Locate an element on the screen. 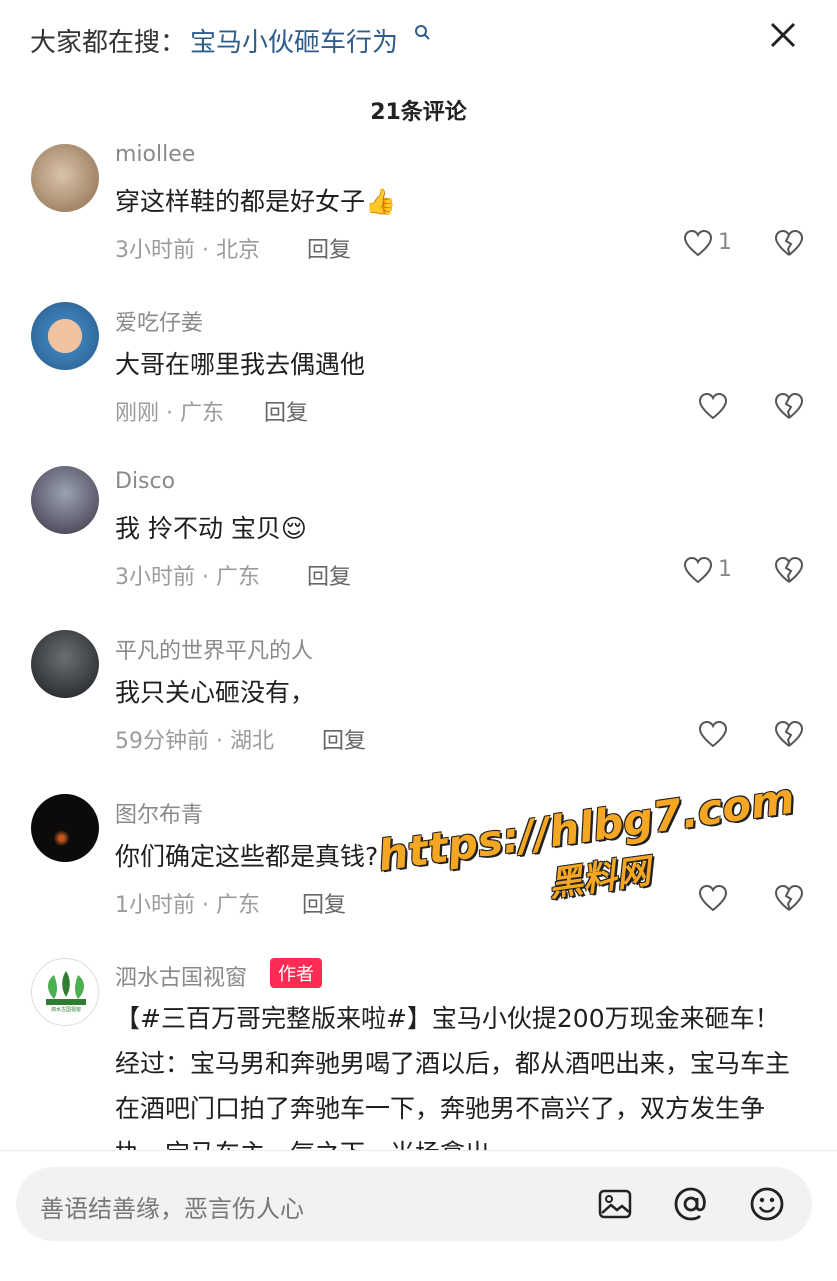 The width and height of the screenshot is (837, 1281). channel-logo-icon: 泗水古国视窗 is located at coordinates (66, 992).